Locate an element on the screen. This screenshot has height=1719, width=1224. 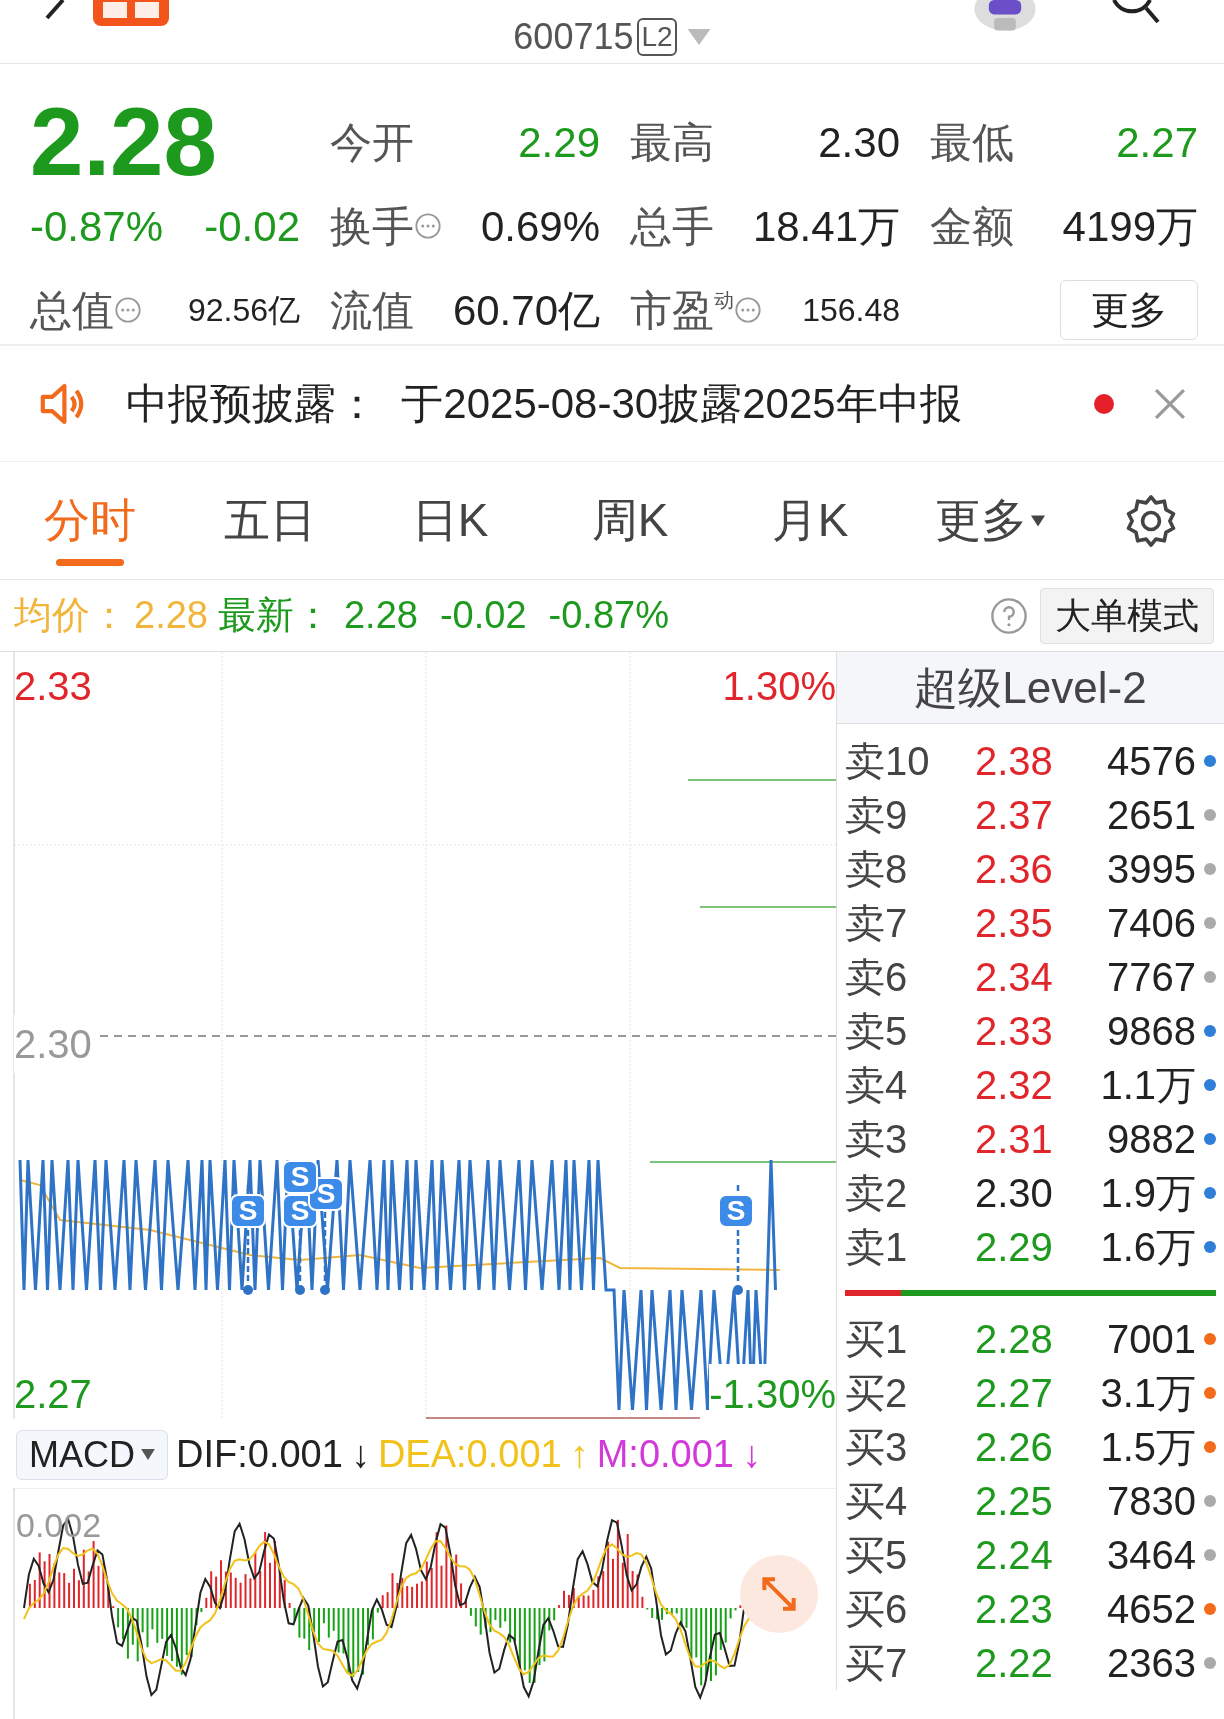
dynamic-mark: 动 is located at coordinates (724, 299).